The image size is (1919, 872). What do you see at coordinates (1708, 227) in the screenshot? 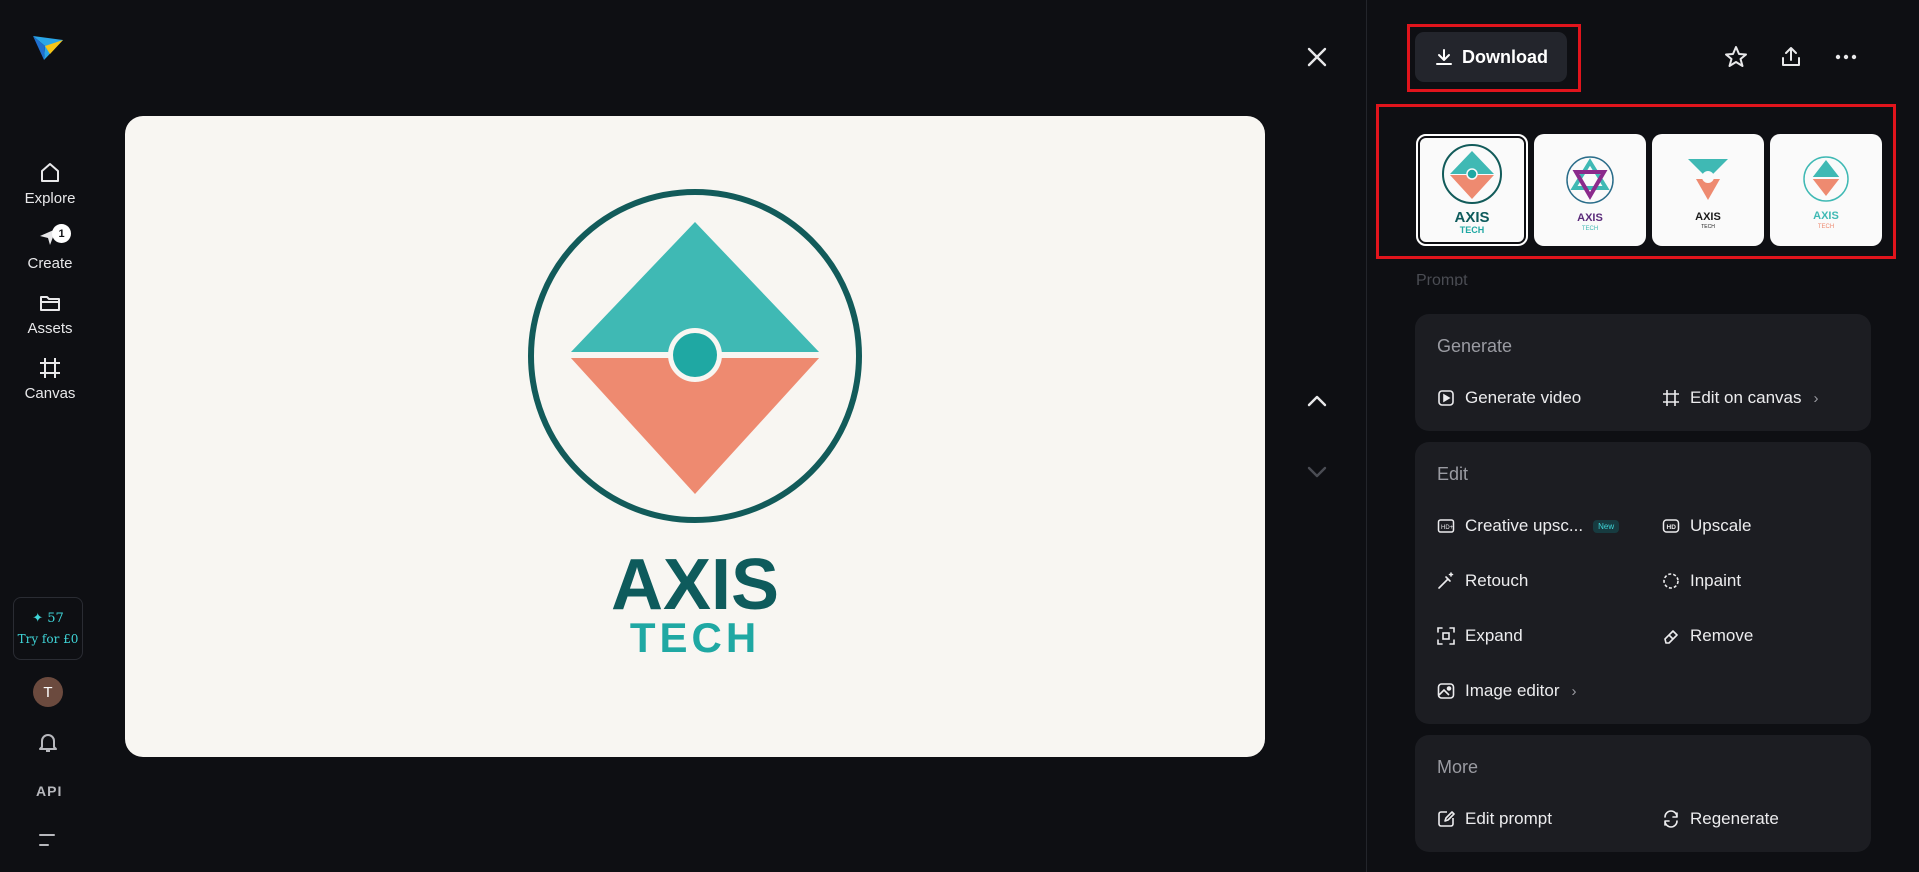
I see `thumbnail-3-sub: TECH` at bounding box center [1708, 227].